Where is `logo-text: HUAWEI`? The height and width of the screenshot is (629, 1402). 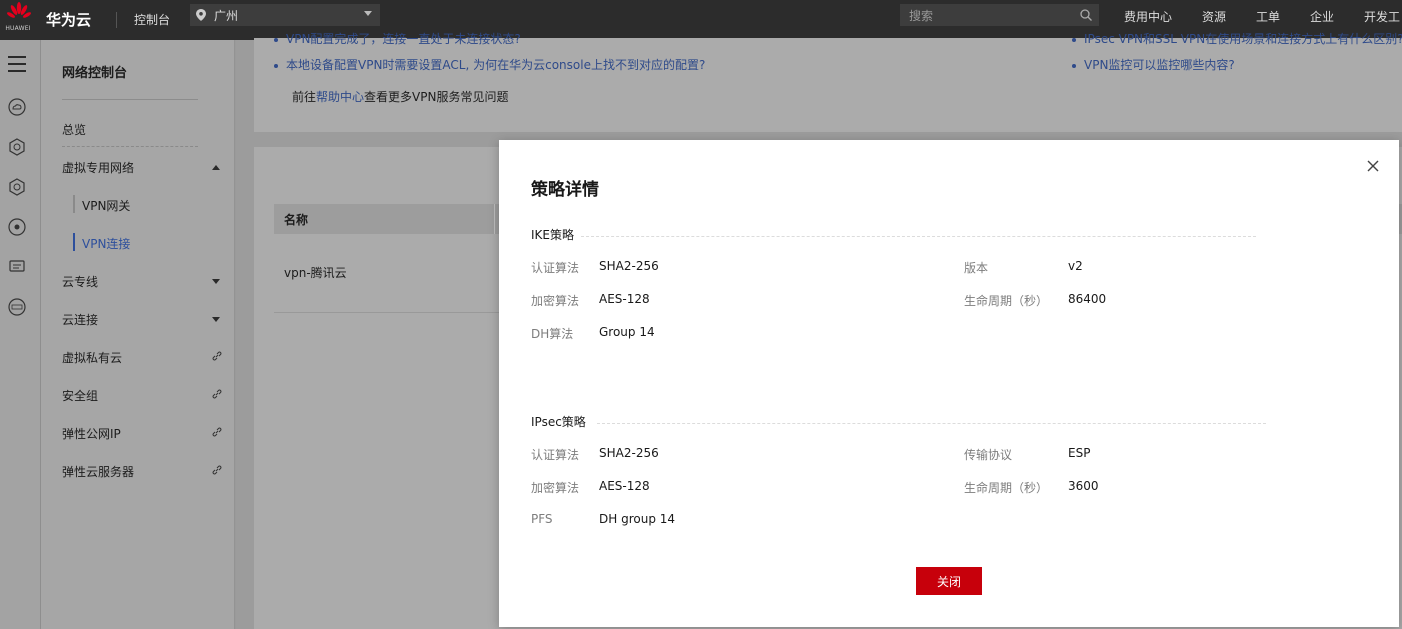
logo-text: HUAWEI is located at coordinates (18, 28).